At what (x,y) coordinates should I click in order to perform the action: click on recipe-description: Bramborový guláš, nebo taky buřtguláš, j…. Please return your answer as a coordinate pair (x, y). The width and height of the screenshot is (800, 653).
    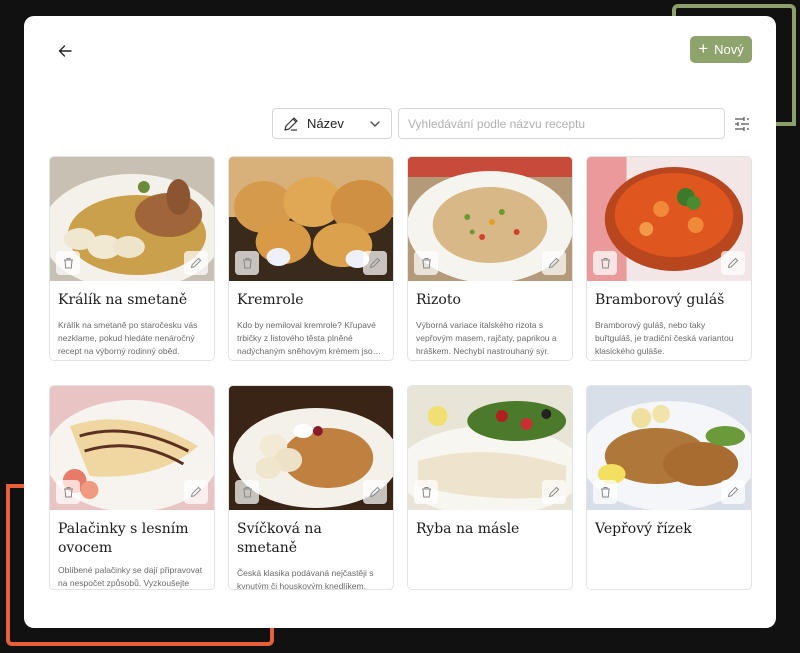
    Looking at the image, I should click on (664, 338).